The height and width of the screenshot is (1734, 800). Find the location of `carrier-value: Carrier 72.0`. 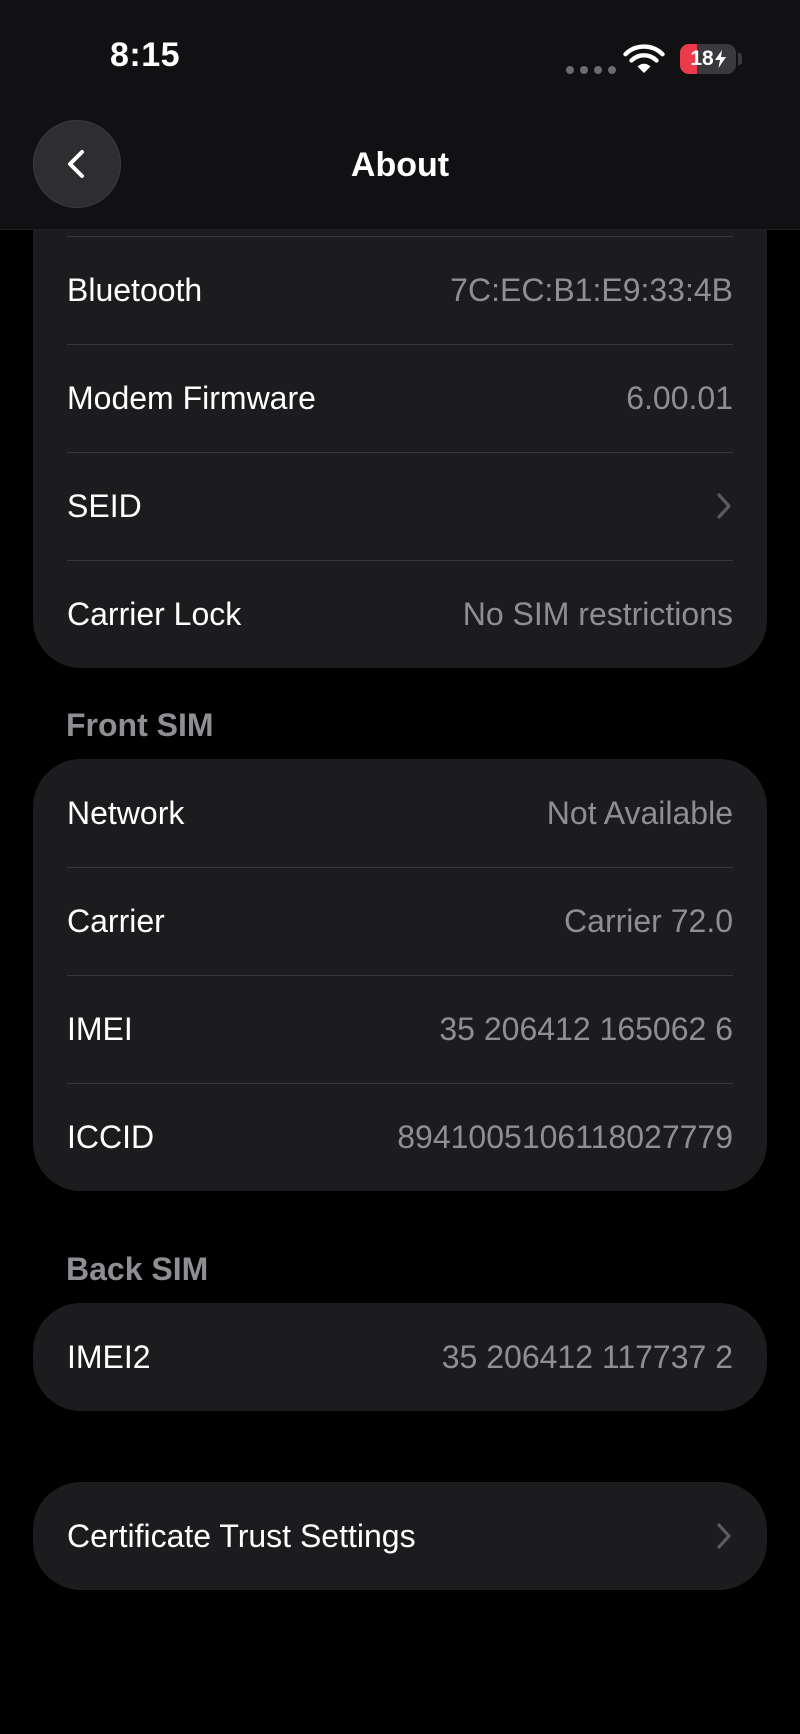

carrier-value: Carrier 72.0 is located at coordinates (648, 920).